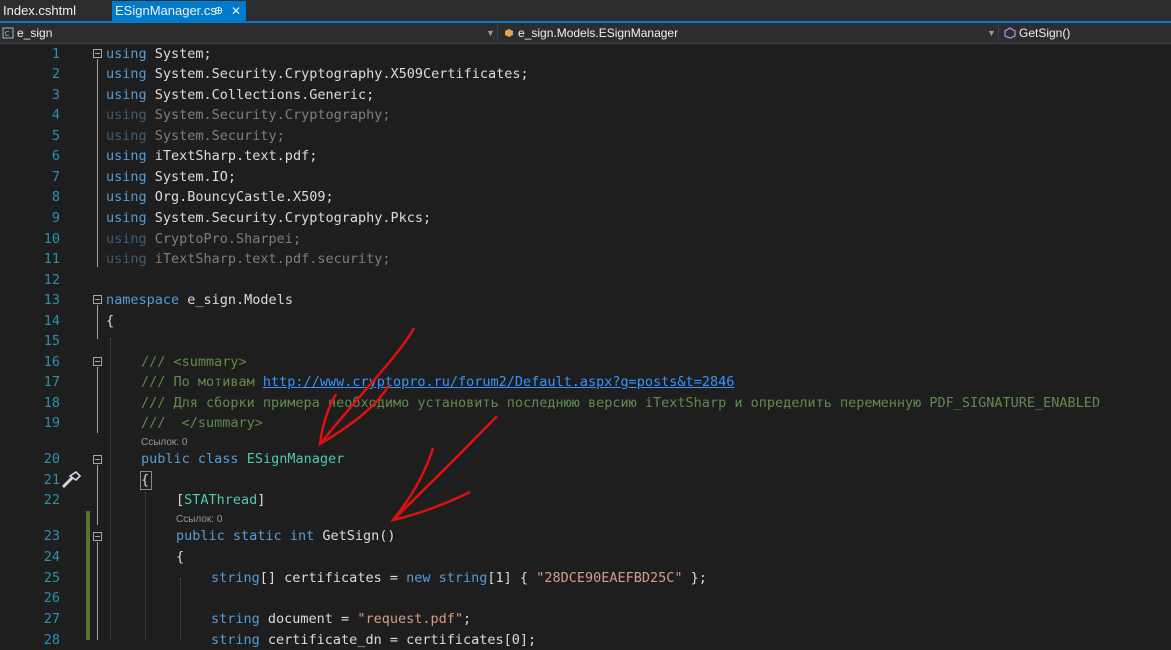  I want to click on project-dropdown: Ce_sign ▼, so click(248, 33).